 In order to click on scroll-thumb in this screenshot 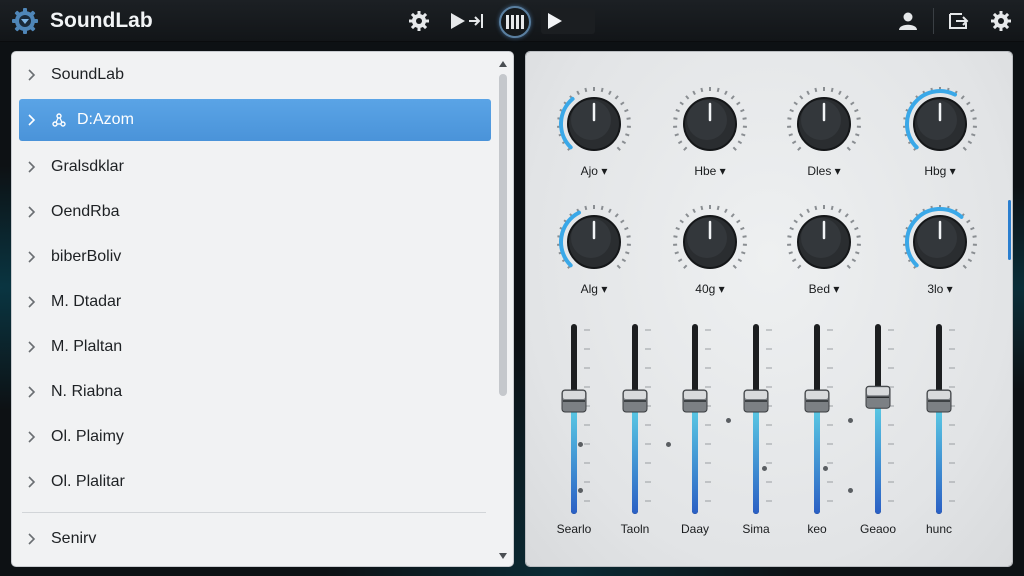, I will do `click(503, 235)`.